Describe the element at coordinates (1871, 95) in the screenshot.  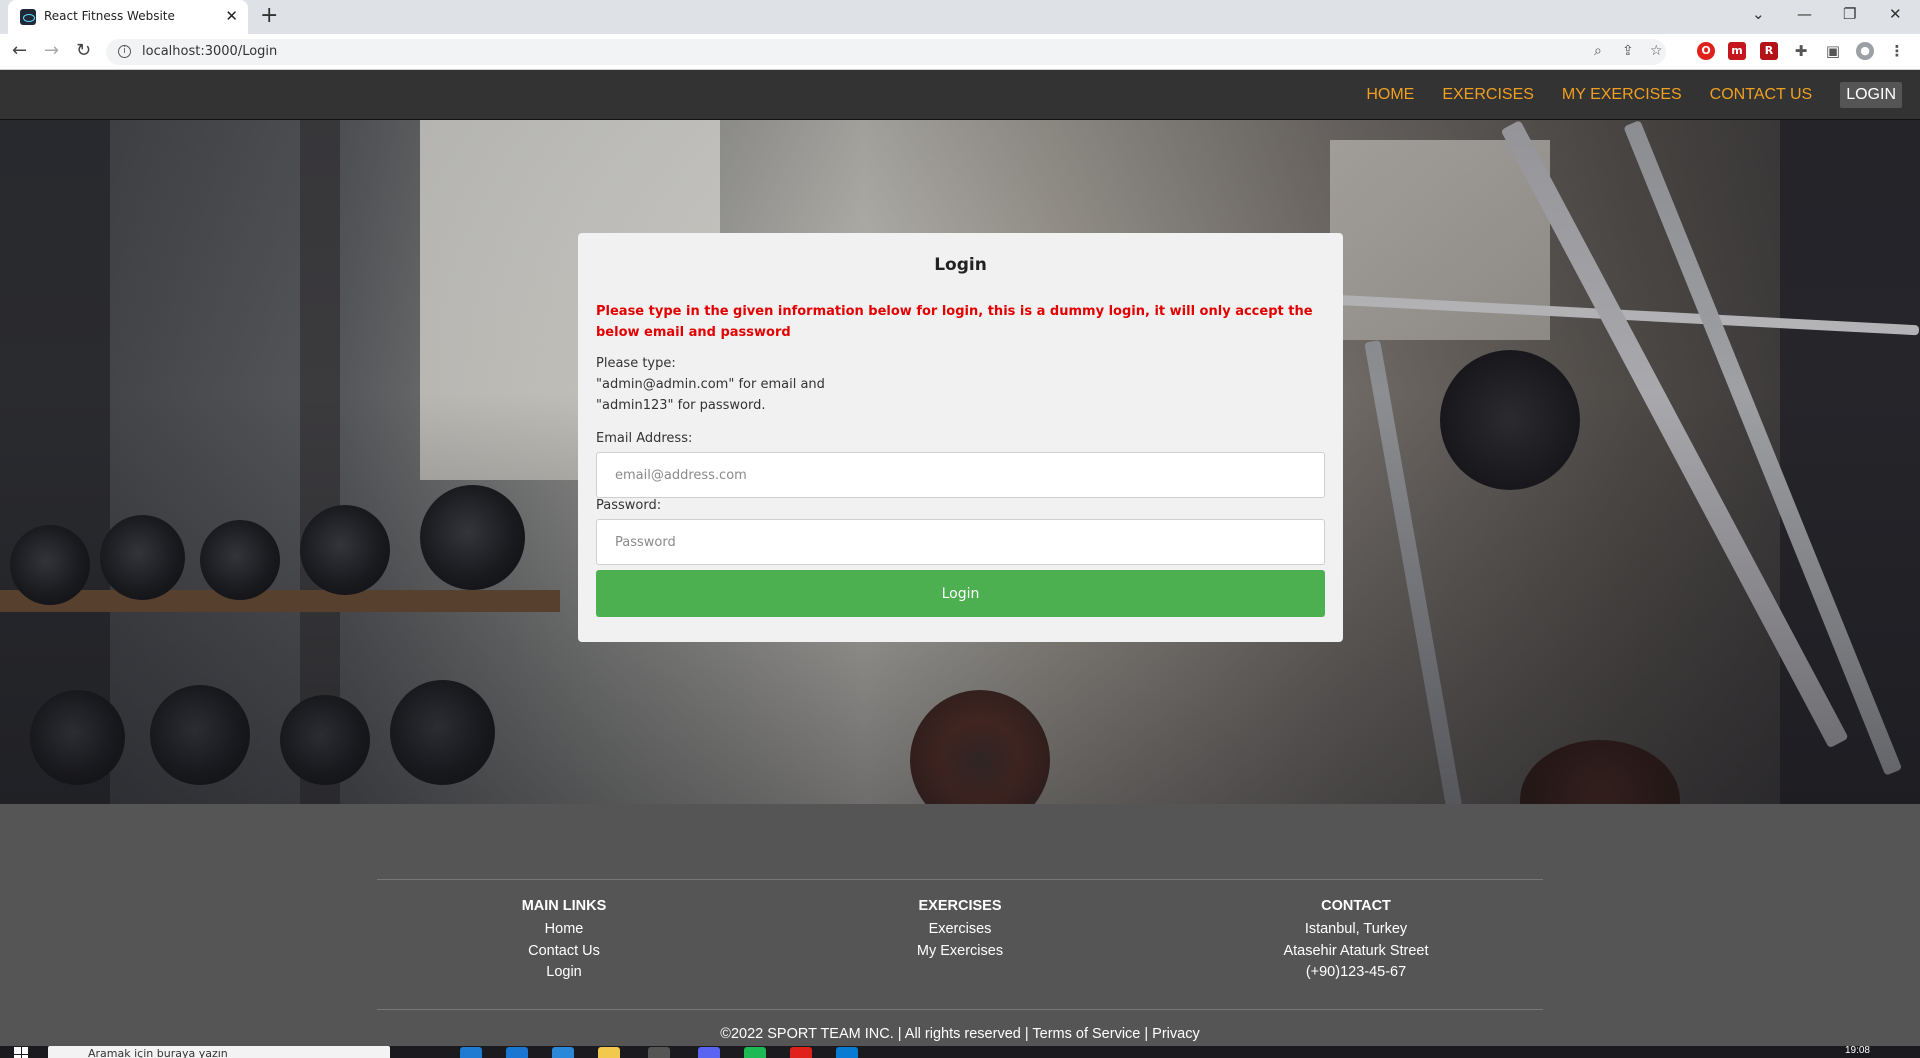
I see `nav-login-link: LOGIN` at that location.